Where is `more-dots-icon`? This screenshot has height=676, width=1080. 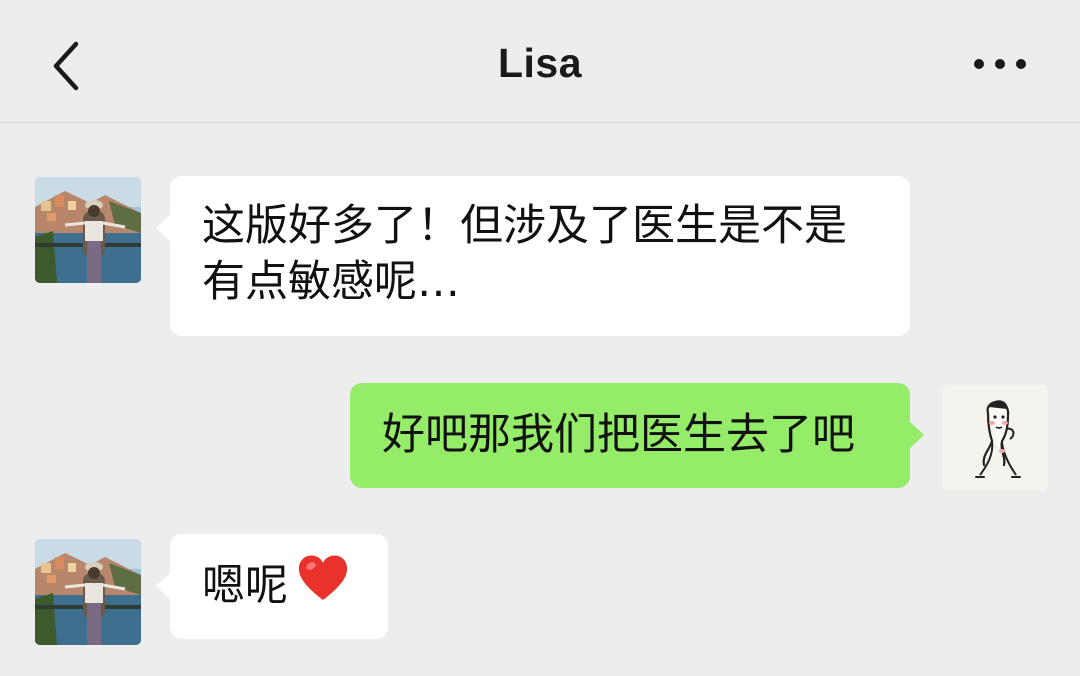 more-dots-icon is located at coordinates (1000, 64).